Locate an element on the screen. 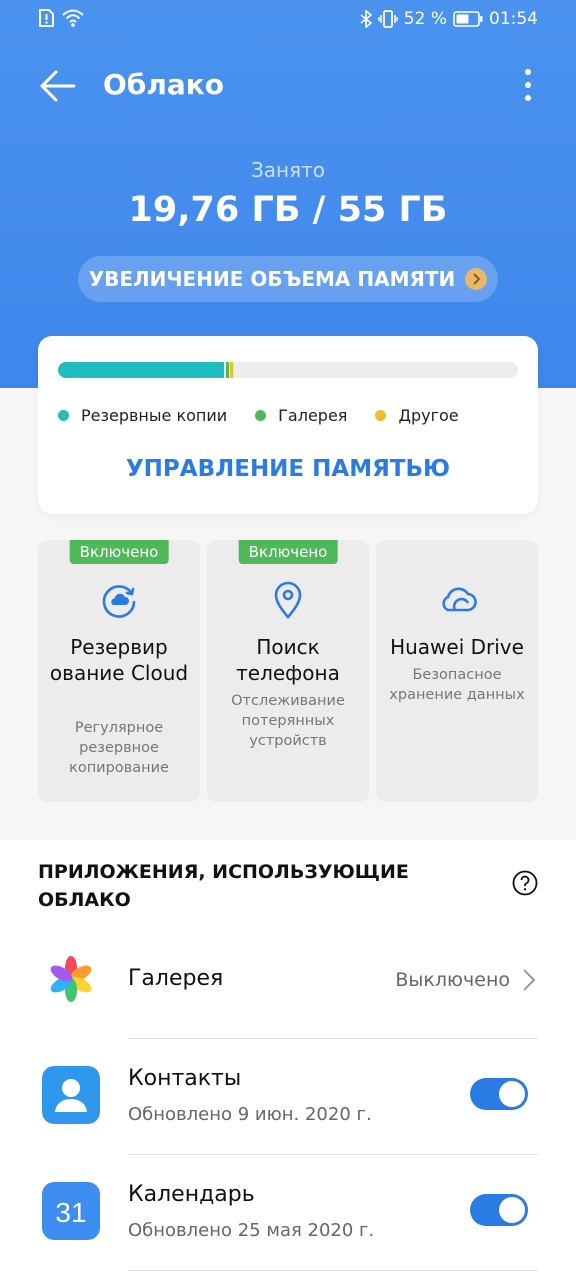  svg-text: 31 is located at coordinates (70, 1212).